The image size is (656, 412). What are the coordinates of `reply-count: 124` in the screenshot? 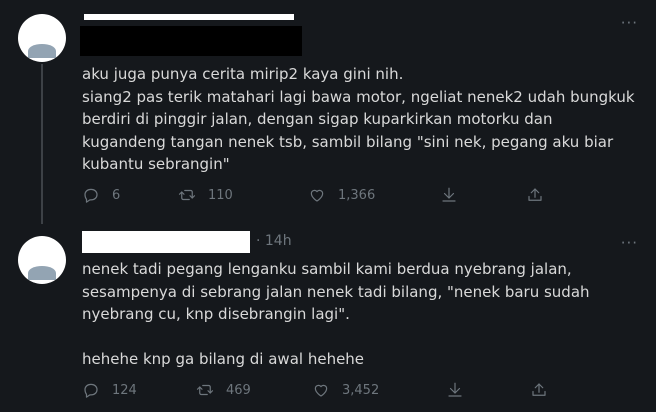 It's located at (124, 390).